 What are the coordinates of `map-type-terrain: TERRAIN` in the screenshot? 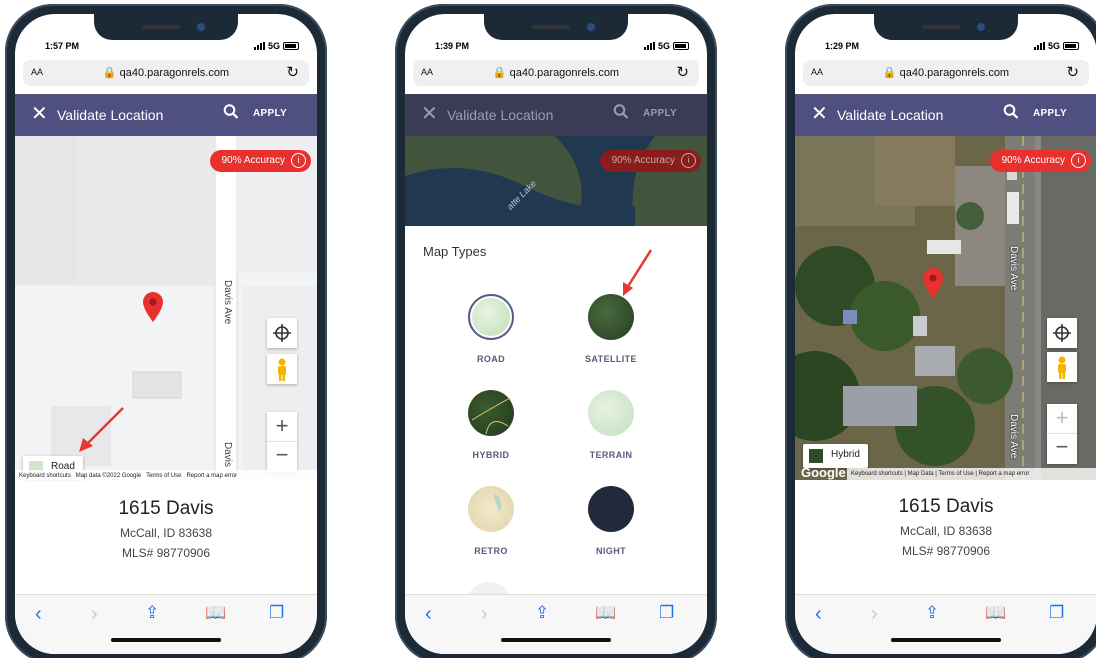 It's located at (611, 425).